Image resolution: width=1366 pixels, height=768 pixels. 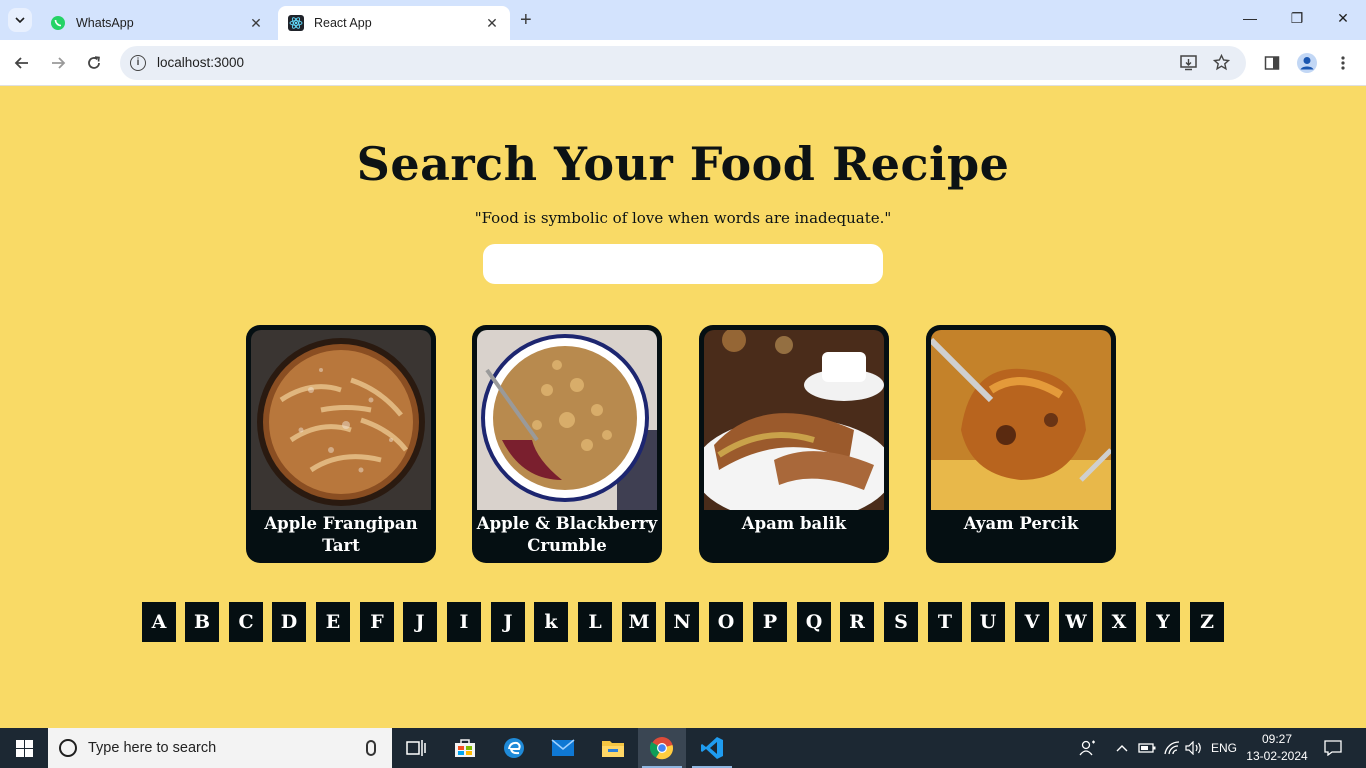 What do you see at coordinates (58, 63) in the screenshot?
I see `forward-icon` at bounding box center [58, 63].